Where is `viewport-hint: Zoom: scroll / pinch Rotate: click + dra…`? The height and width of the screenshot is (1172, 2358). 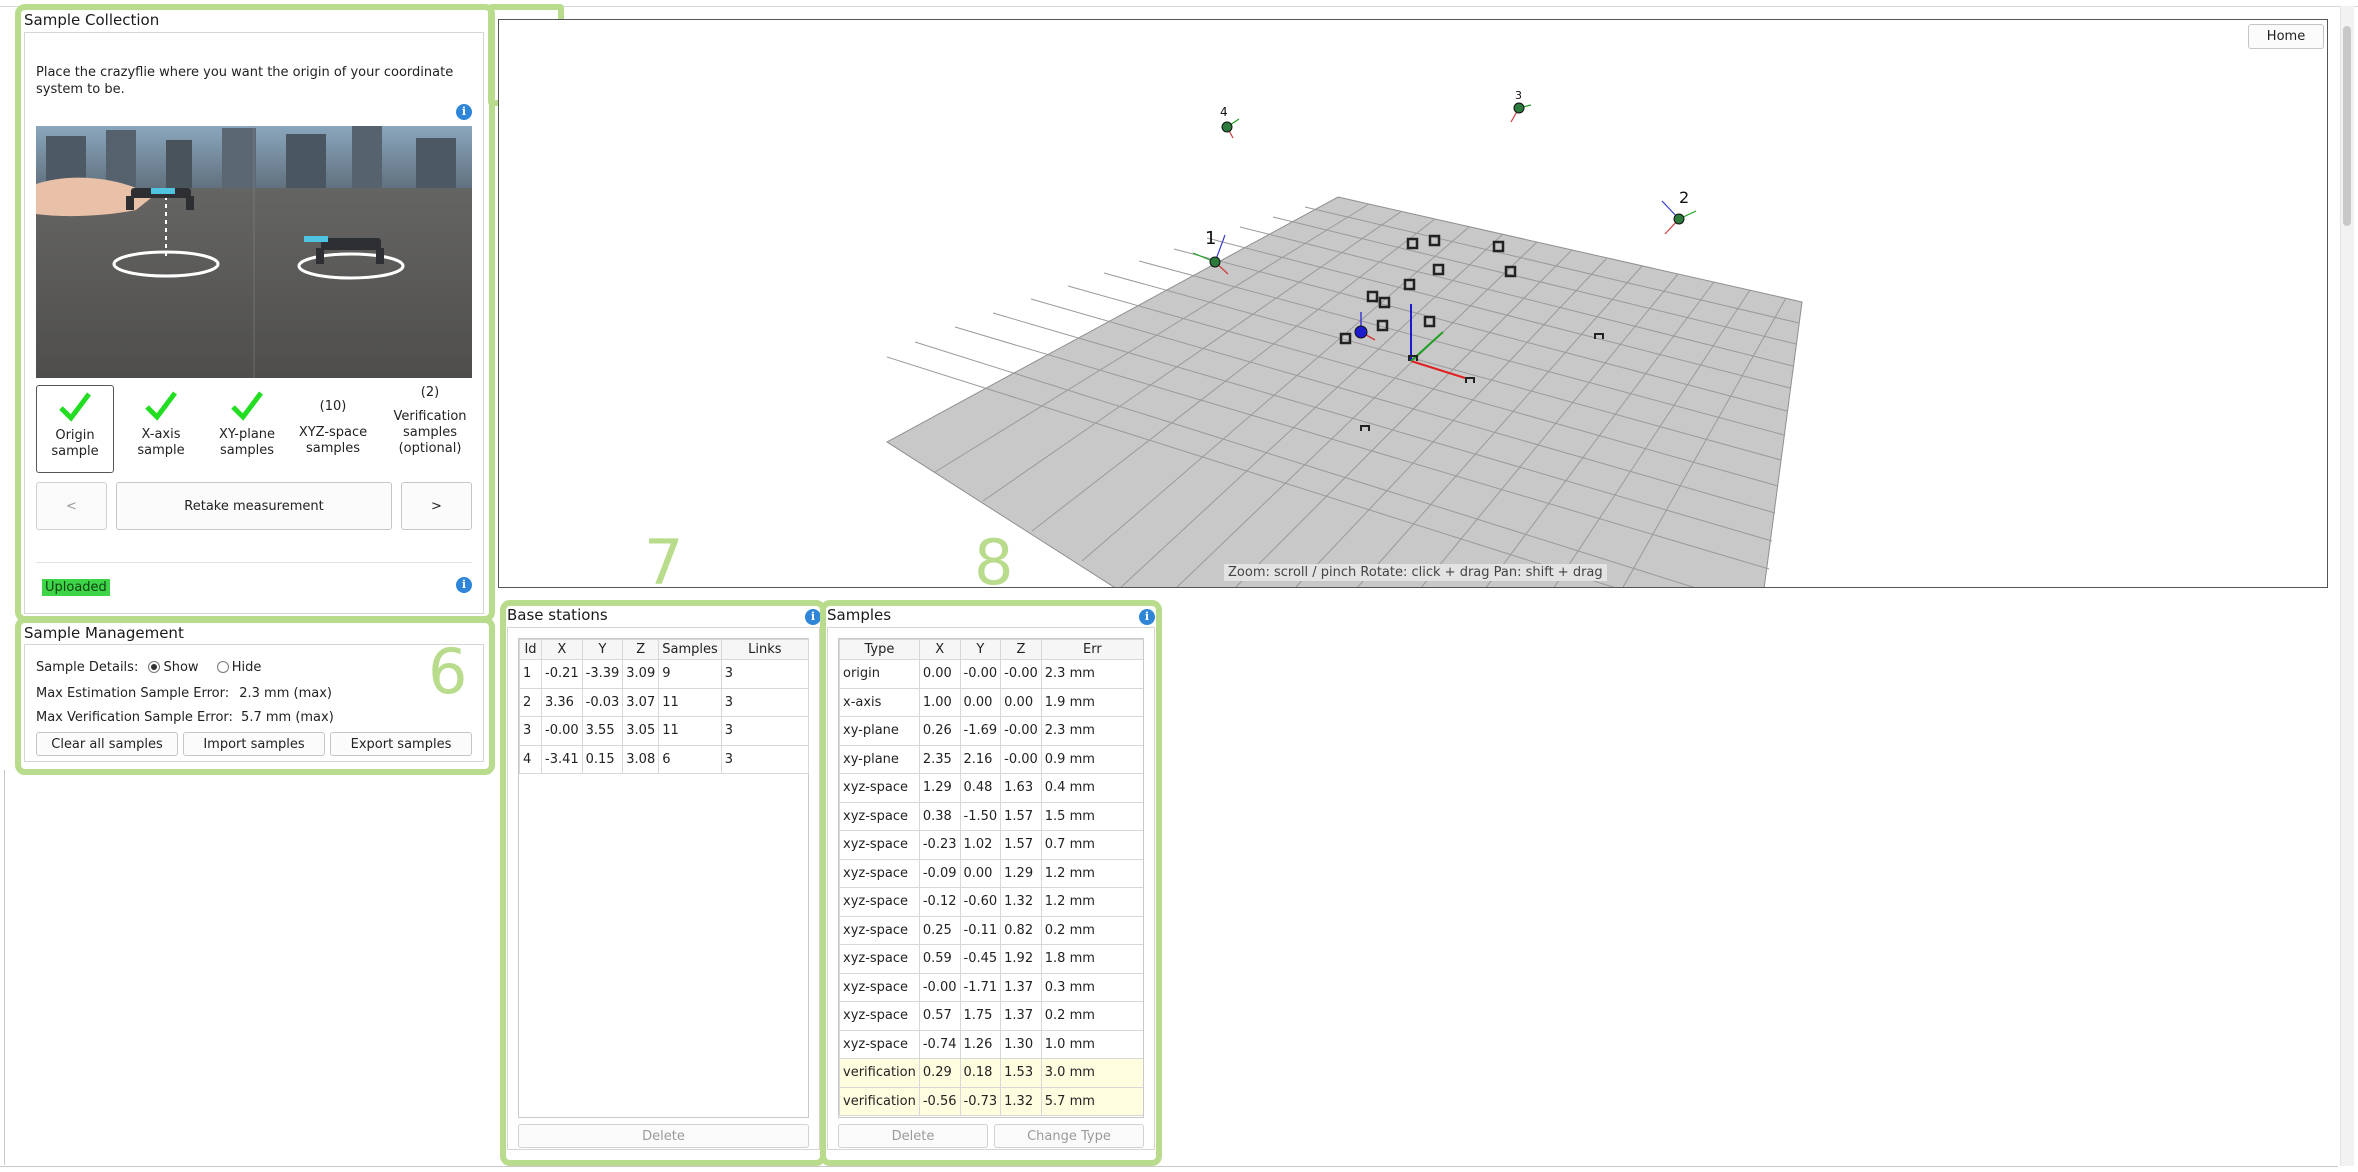 viewport-hint: Zoom: scroll / pinch Rotate: click + dra… is located at coordinates (1415, 572).